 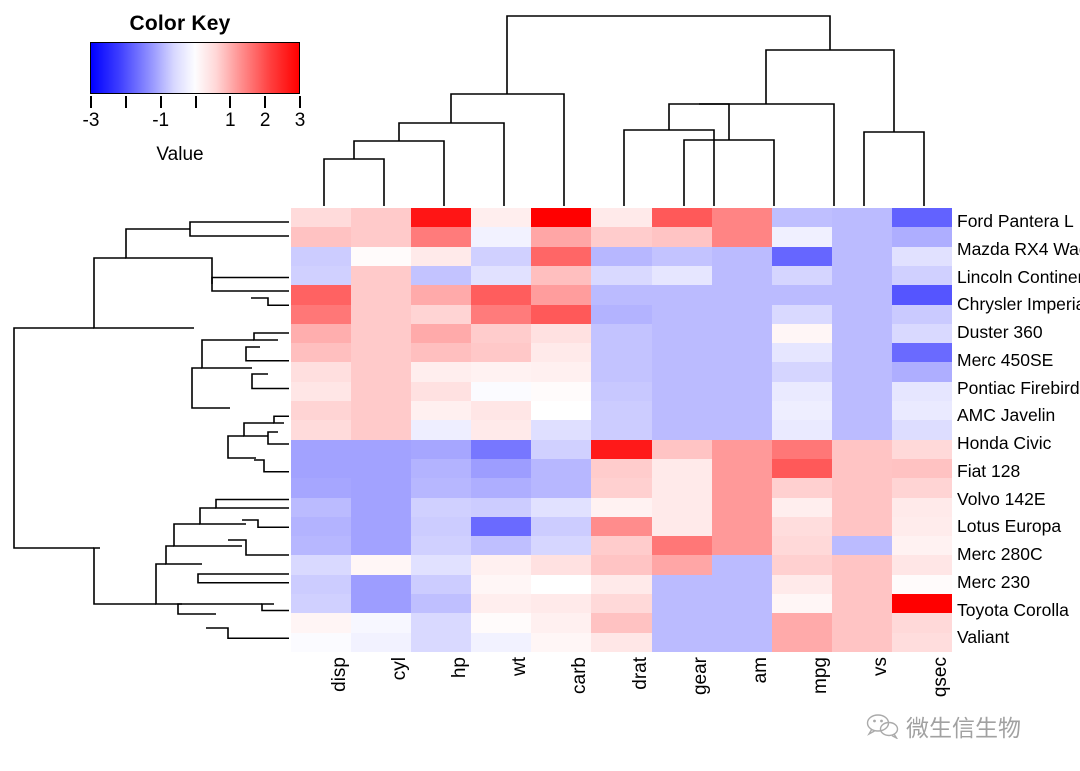 I want to click on column-label: hp, so click(x=460, y=668).